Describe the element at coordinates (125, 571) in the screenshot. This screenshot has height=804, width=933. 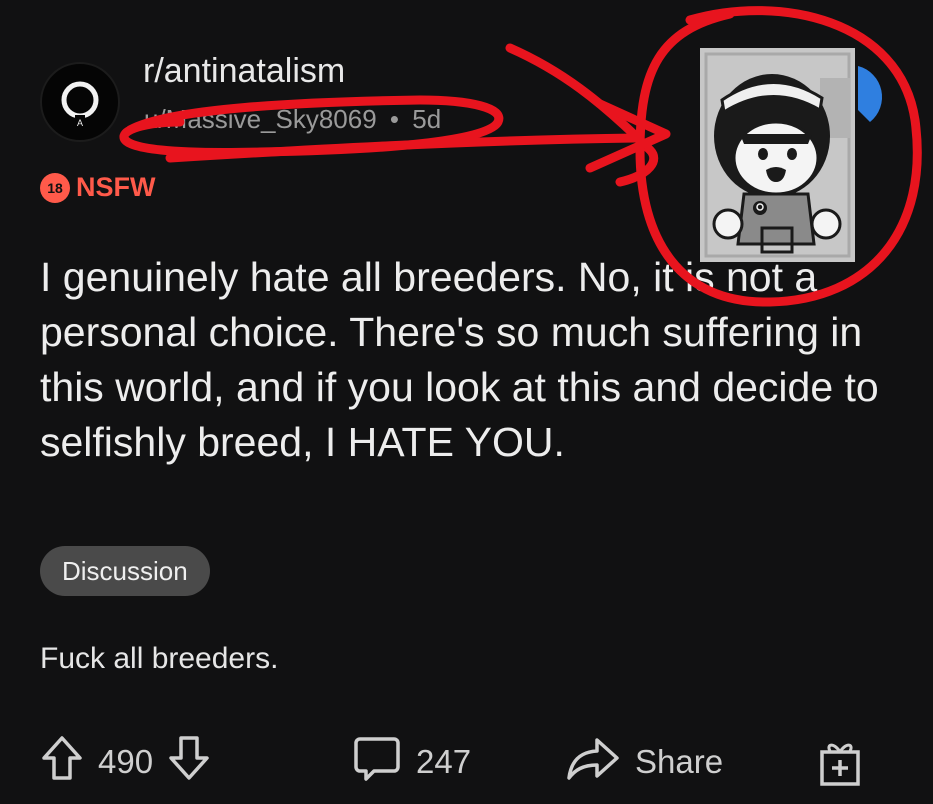
I see `post-flair: Discussion` at that location.